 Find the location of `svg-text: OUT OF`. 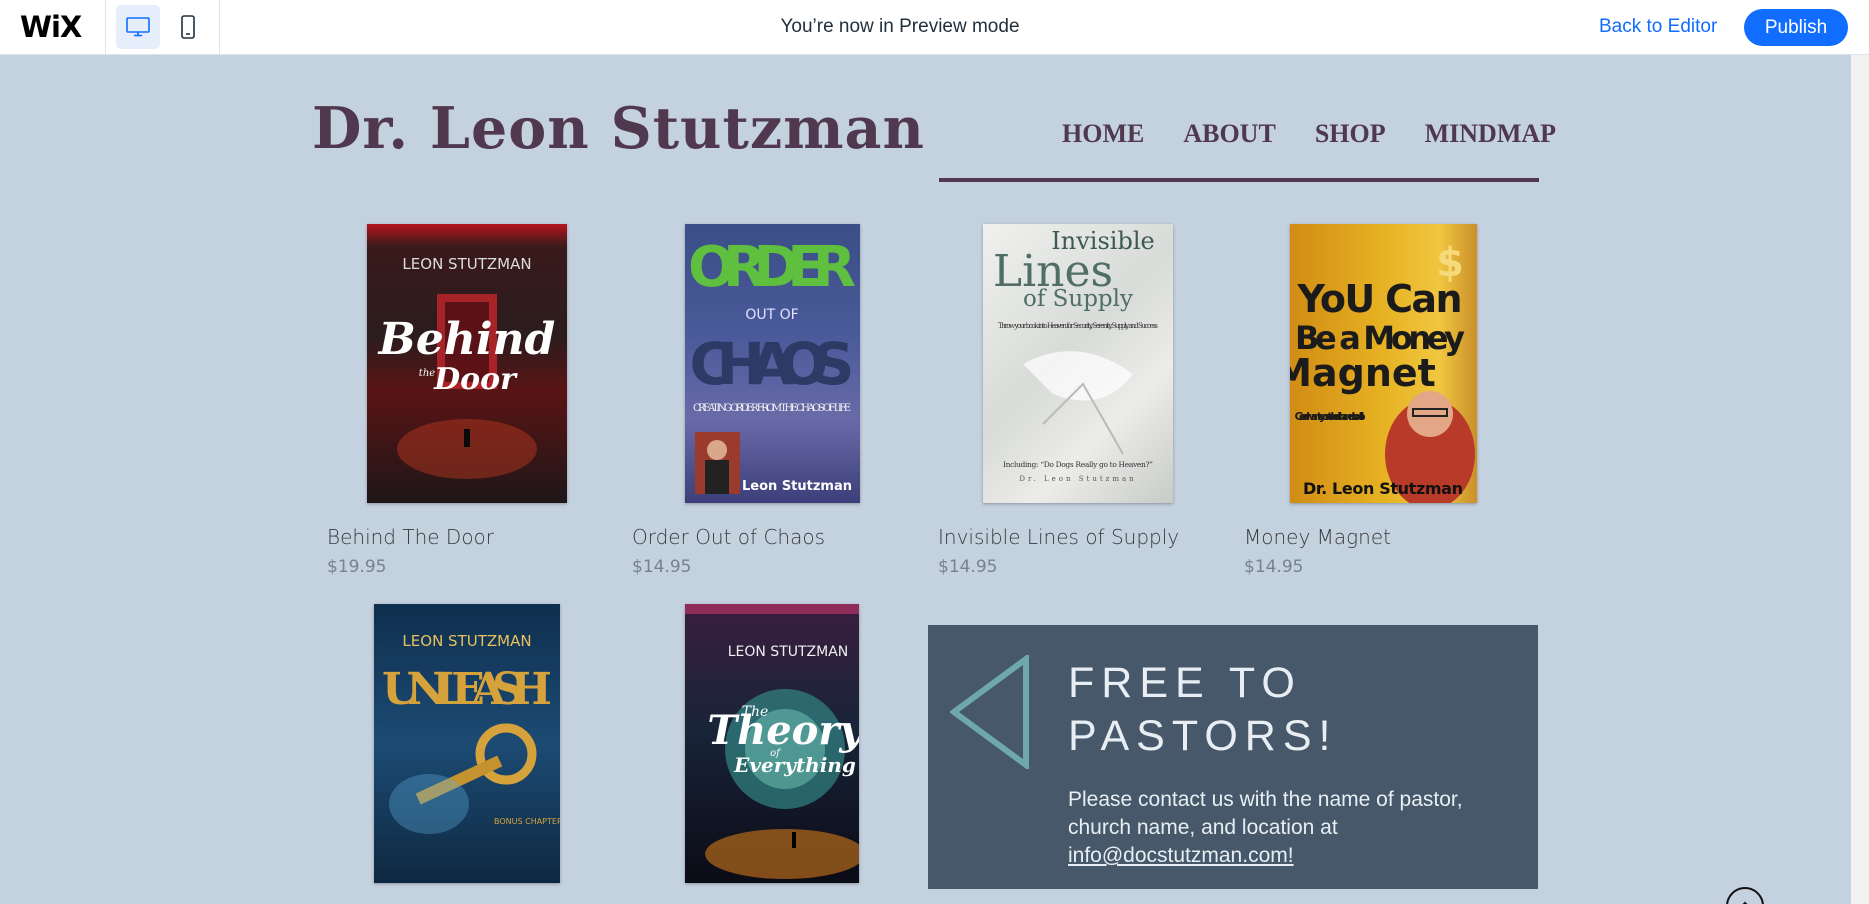

svg-text: OUT OF is located at coordinates (771, 315).